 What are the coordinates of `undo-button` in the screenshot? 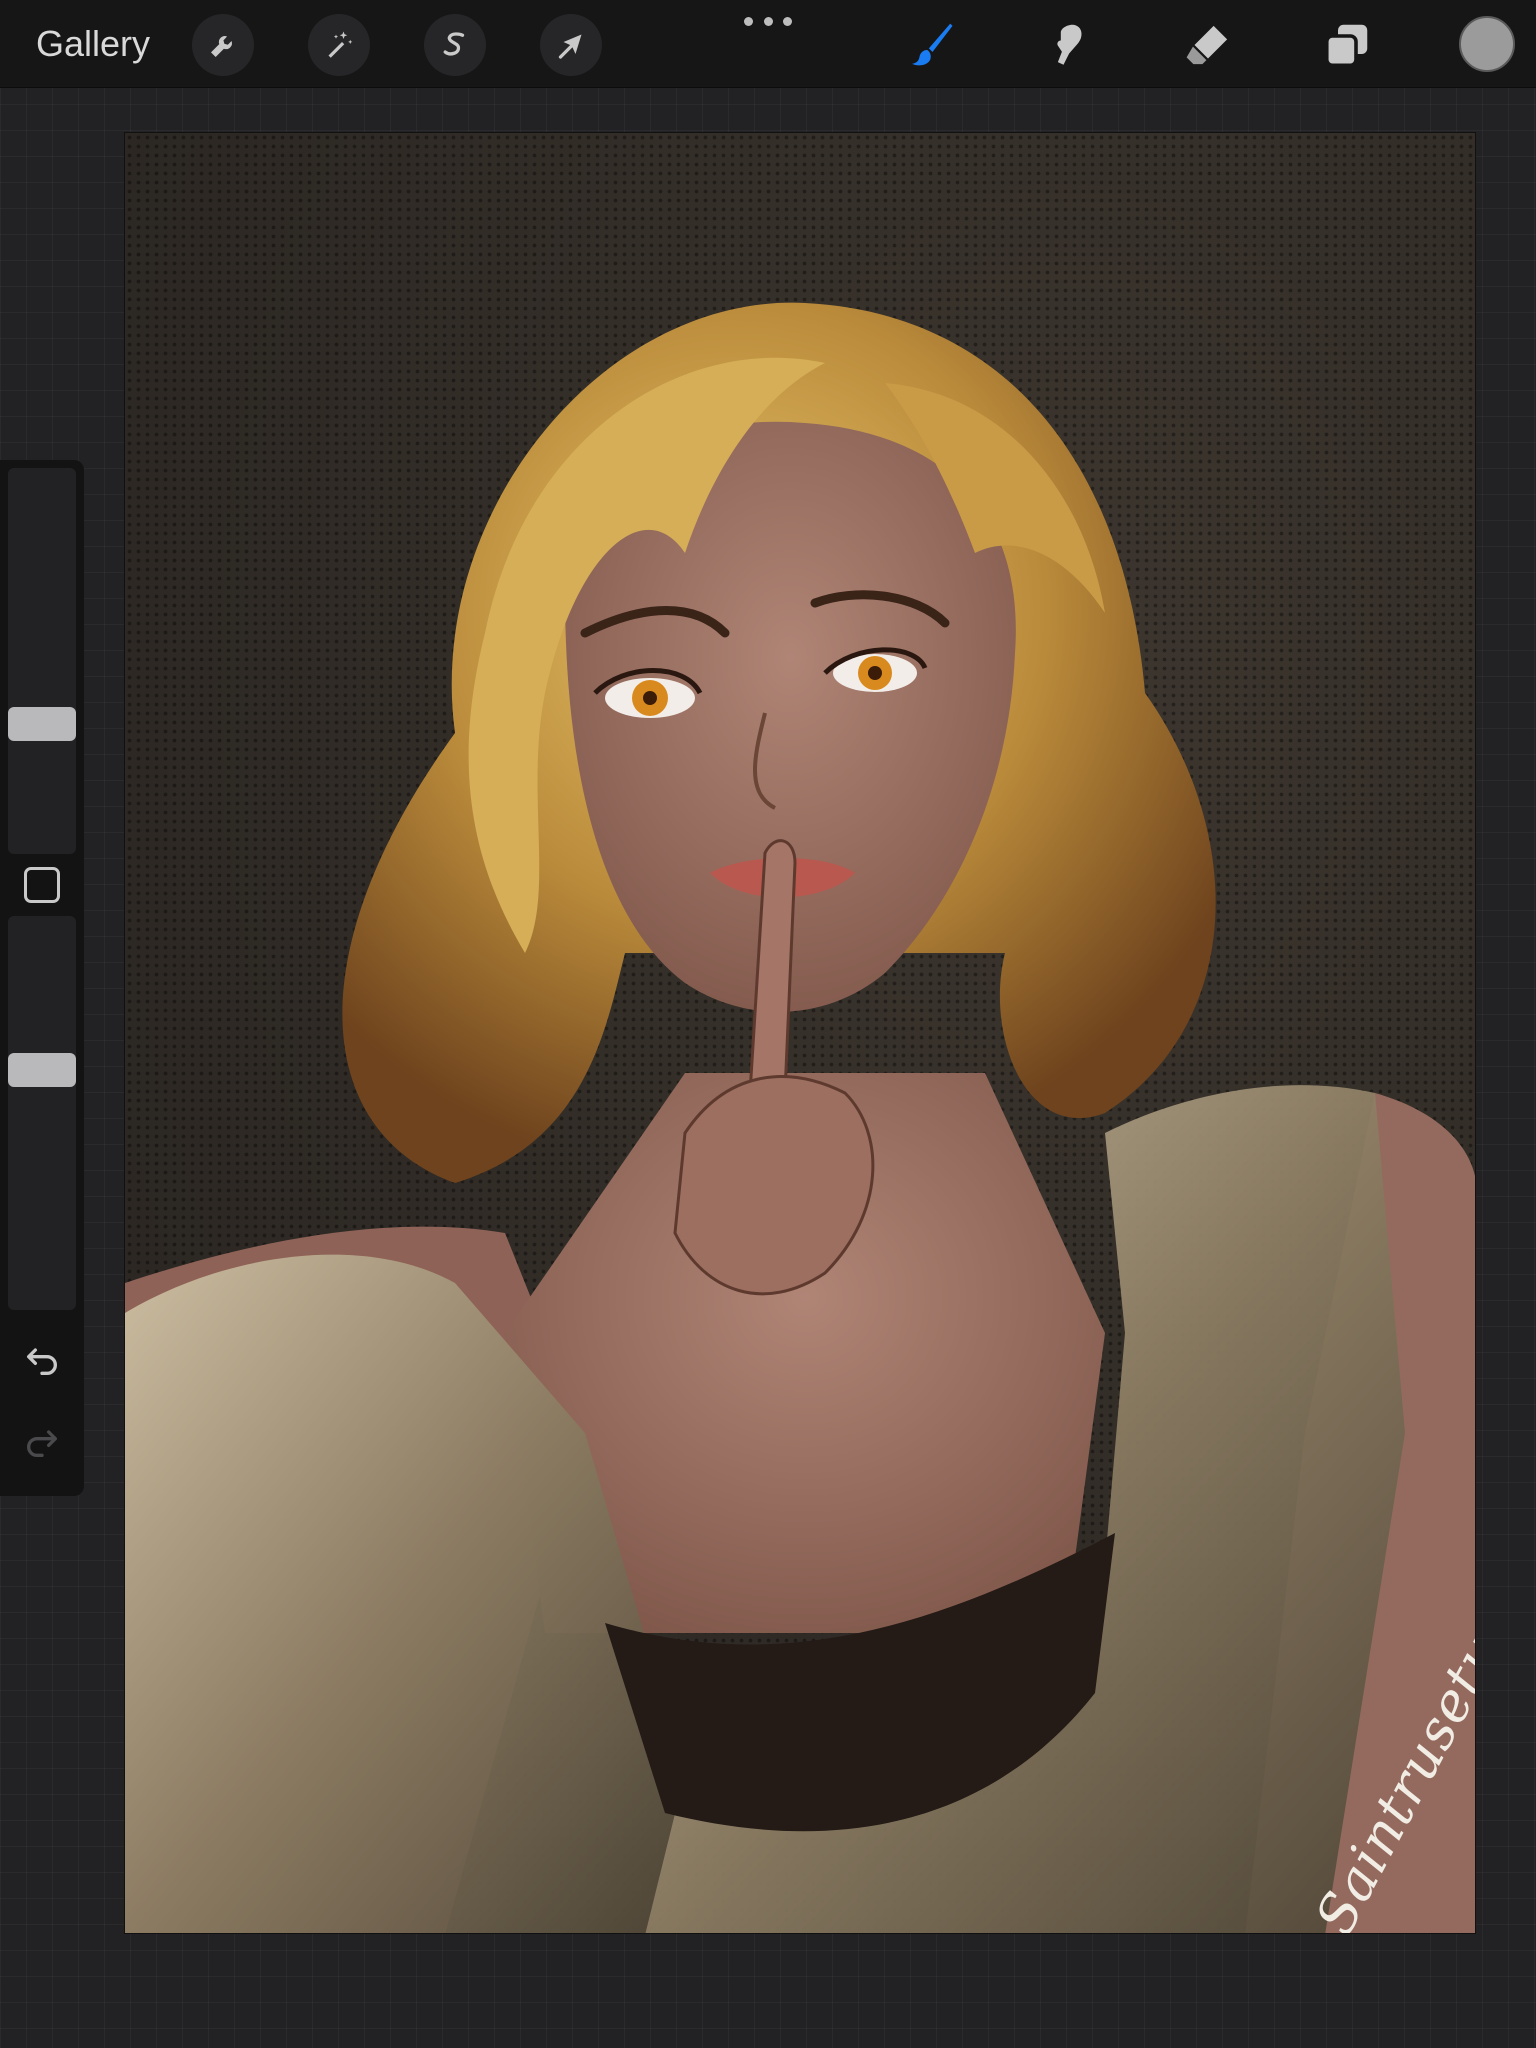 It's located at (42, 1360).